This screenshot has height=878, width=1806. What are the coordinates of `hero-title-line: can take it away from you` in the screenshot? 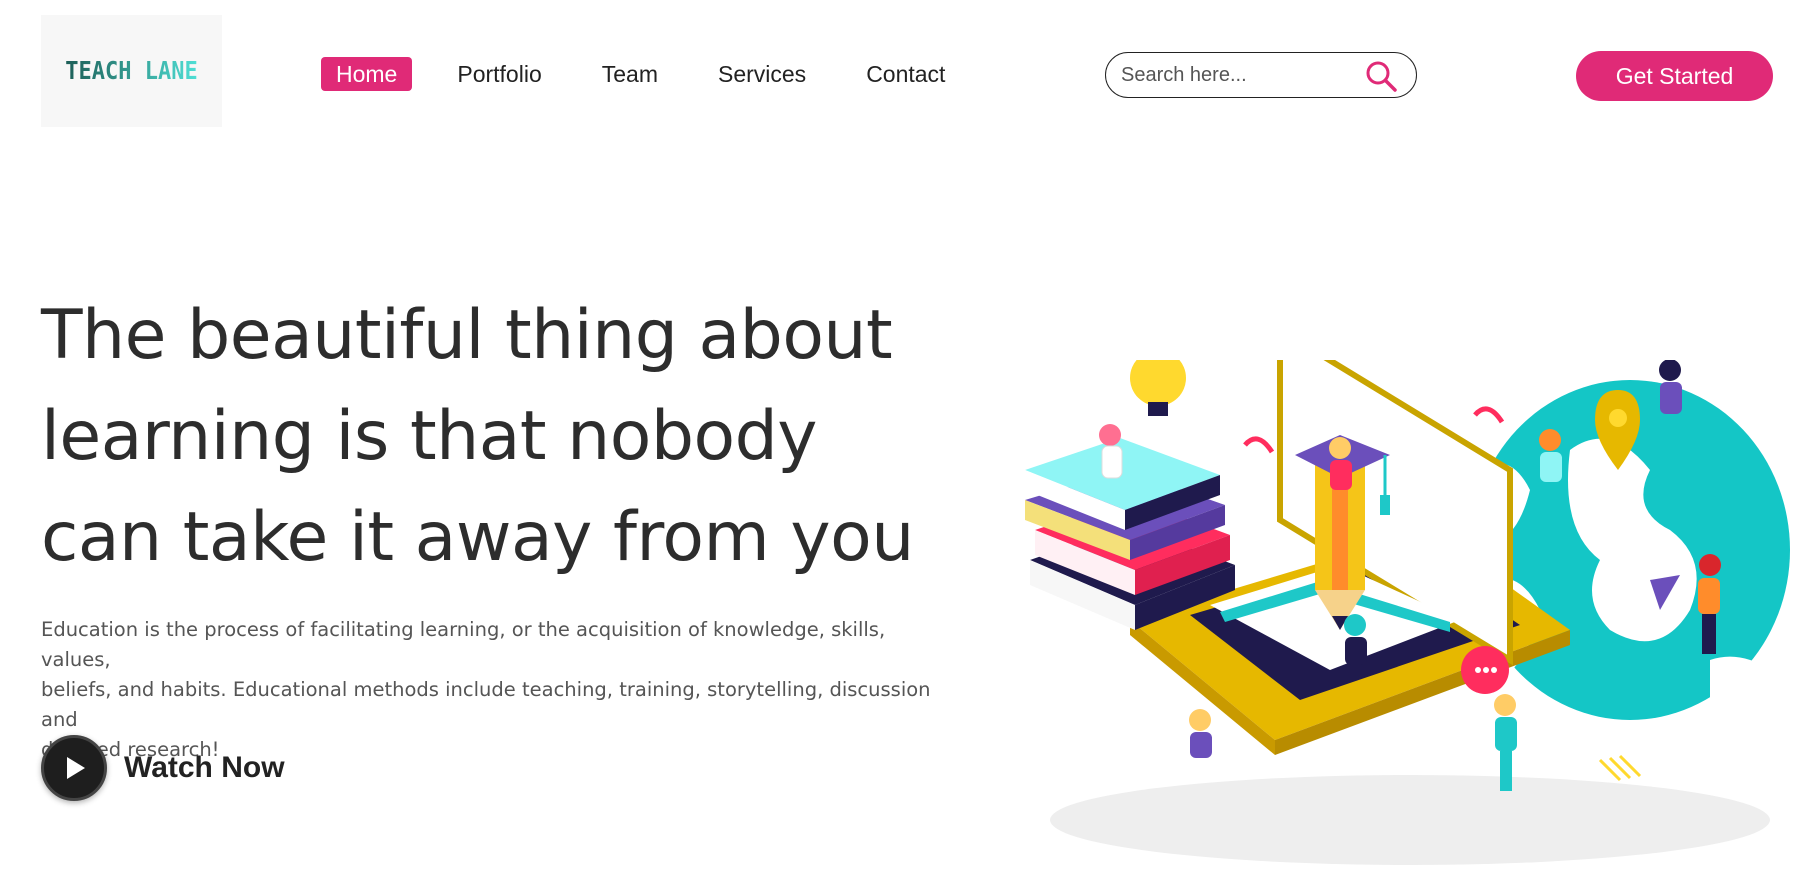 It's located at (477, 537).